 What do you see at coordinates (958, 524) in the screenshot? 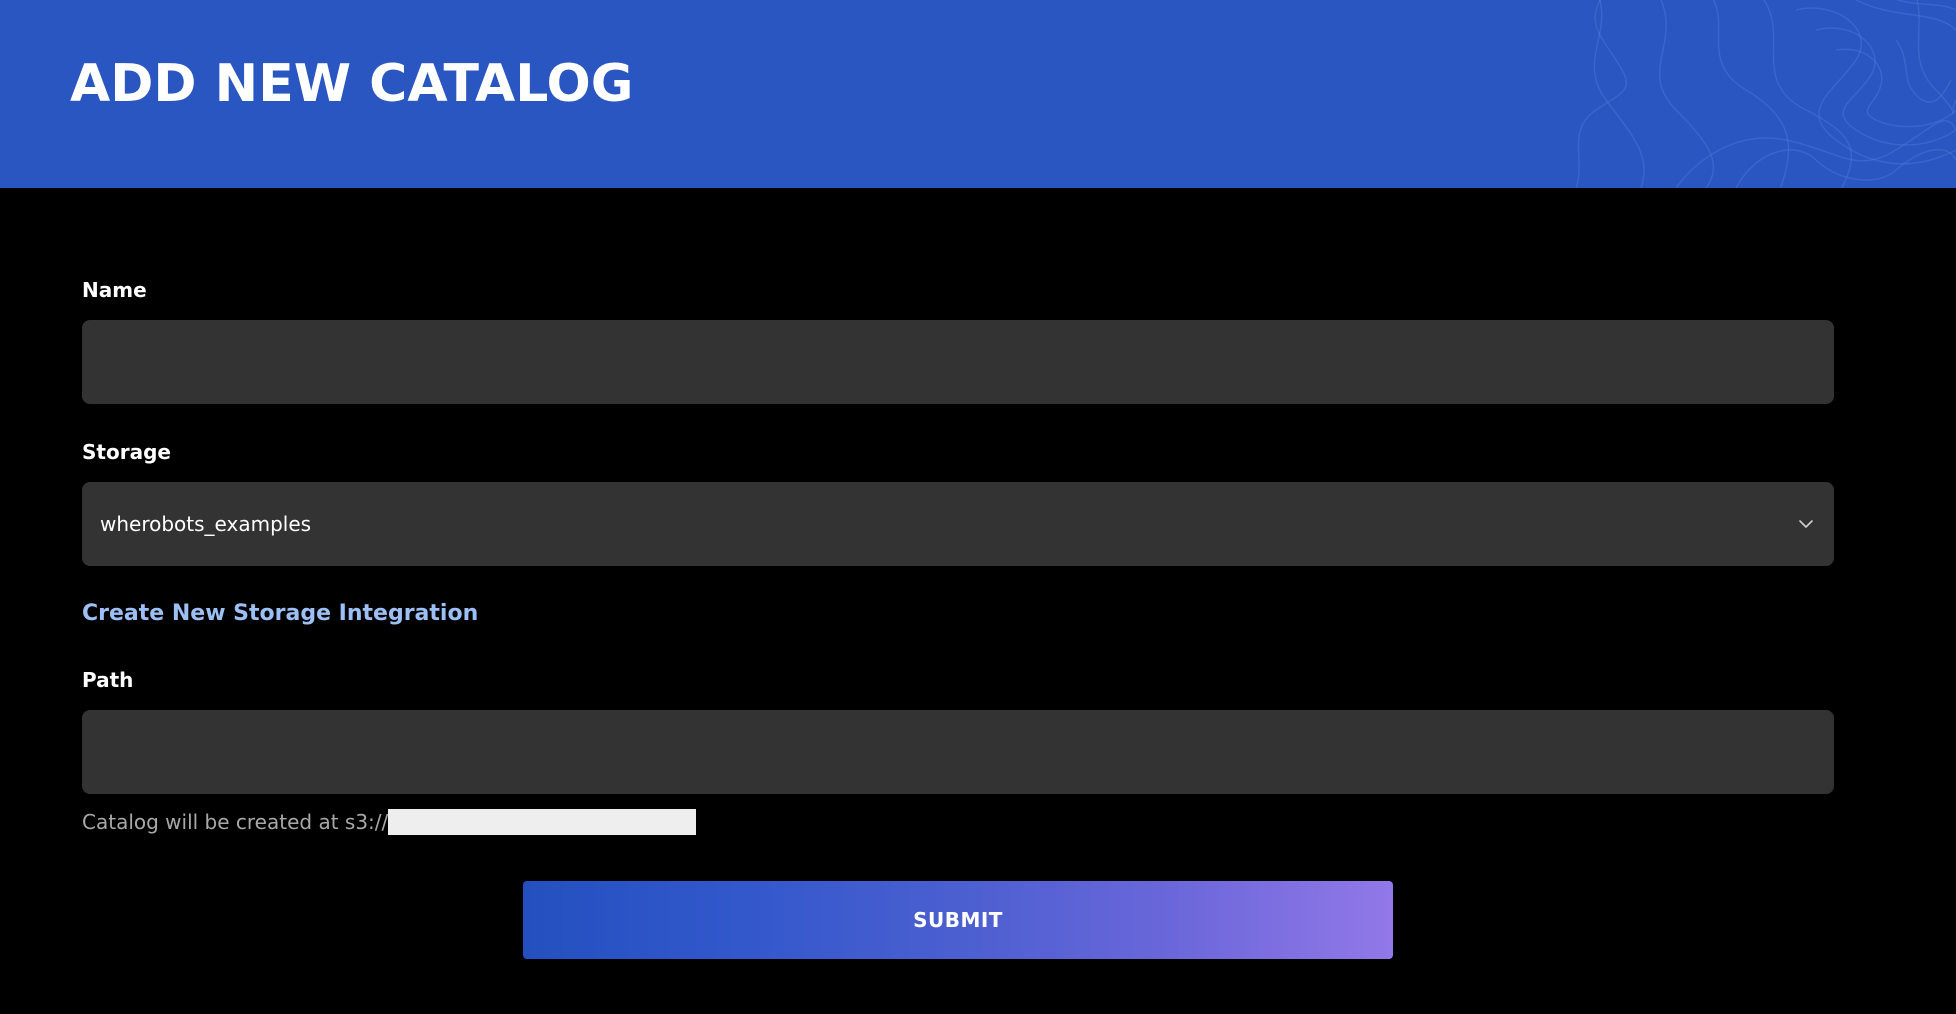
I see `storage-select: wherobots_examples` at bounding box center [958, 524].